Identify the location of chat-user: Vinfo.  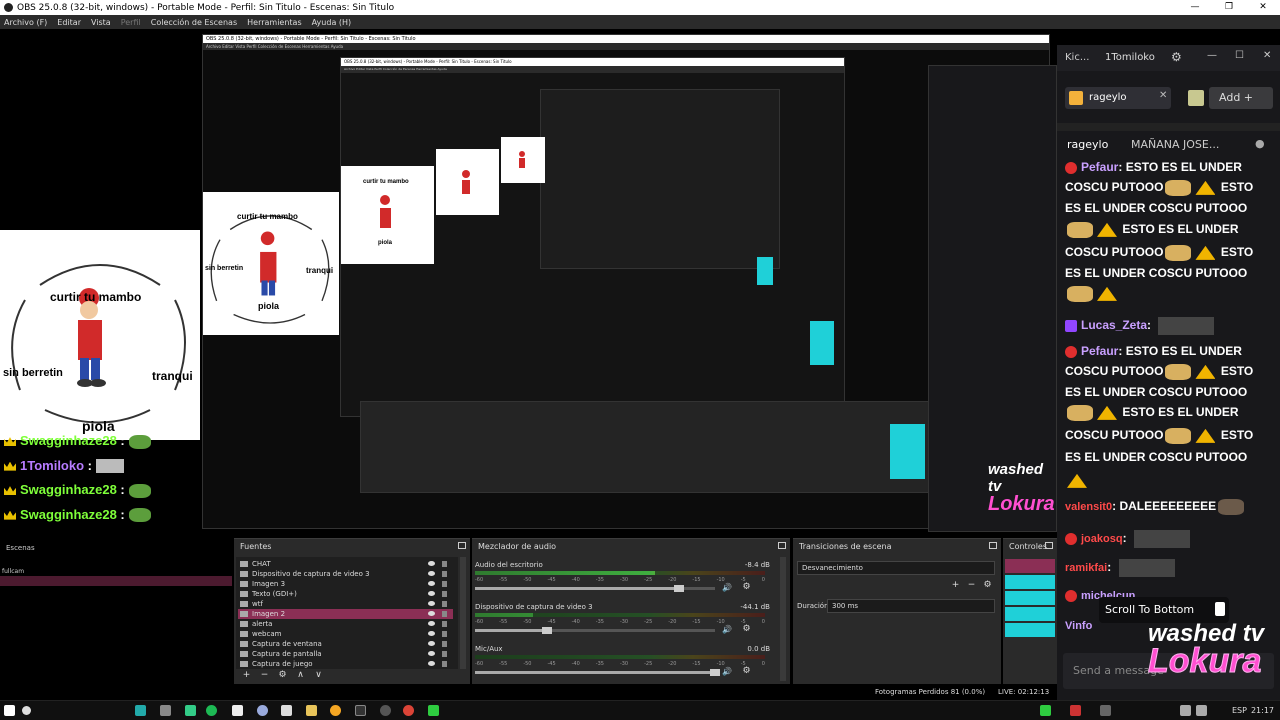
(1078, 626).